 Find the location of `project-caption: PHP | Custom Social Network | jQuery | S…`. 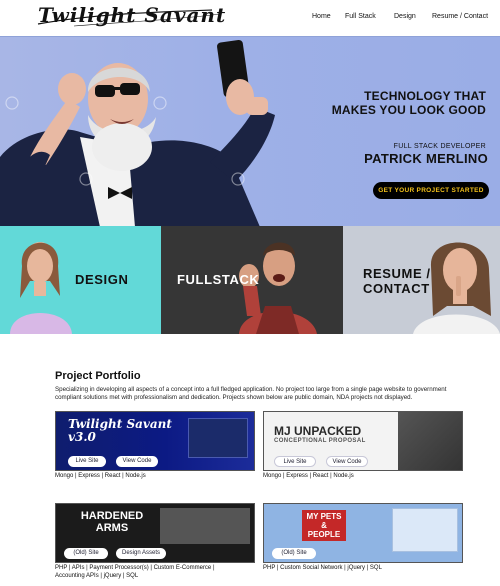

project-caption: PHP | Custom Social Network | jQuery | S… is located at coordinates (322, 568).